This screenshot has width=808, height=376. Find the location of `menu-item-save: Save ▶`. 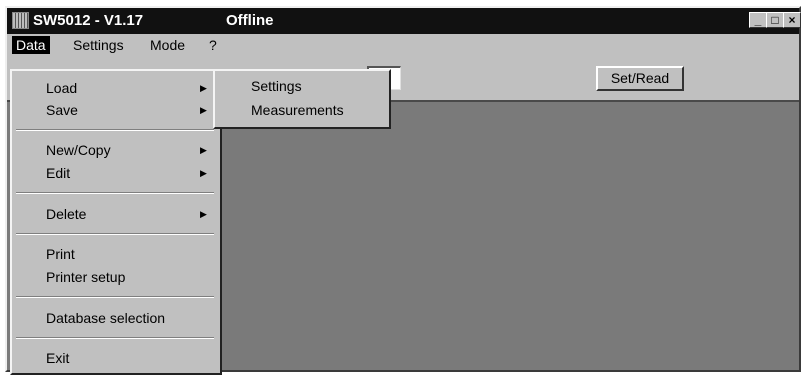

menu-item-save: Save ▶ is located at coordinates (115, 110).